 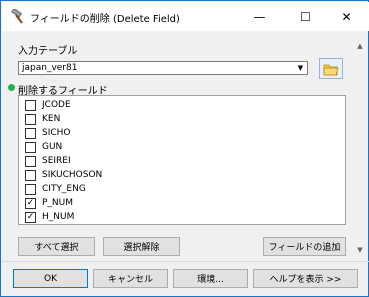 I want to click on vertical-scrollbar, so click(x=360, y=147).